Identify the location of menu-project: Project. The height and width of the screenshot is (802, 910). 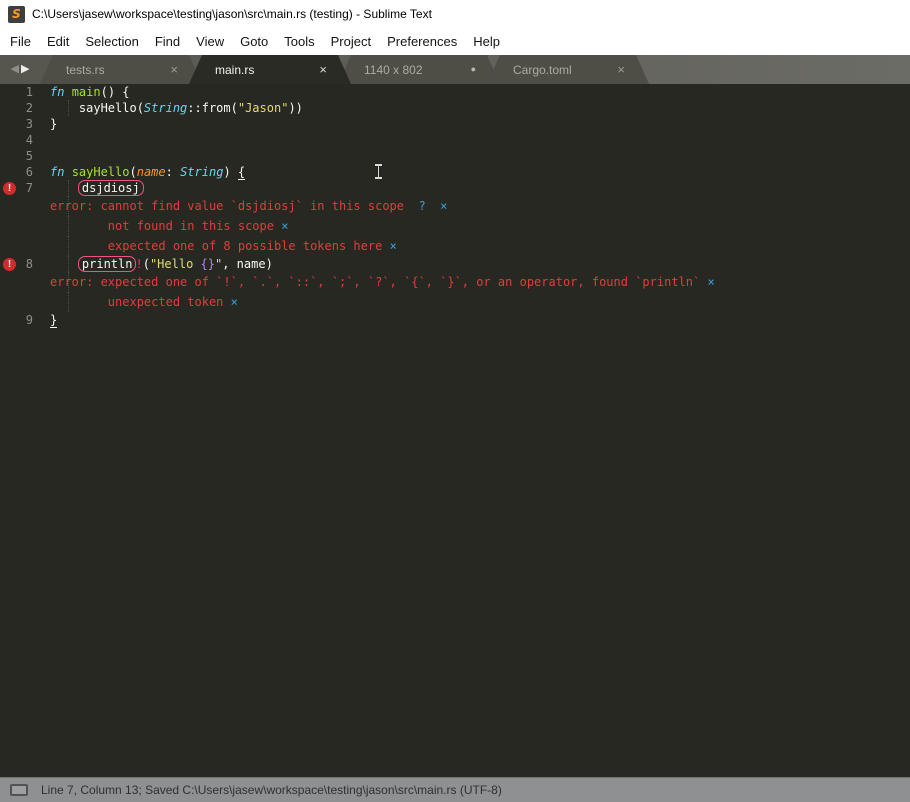
(351, 41).